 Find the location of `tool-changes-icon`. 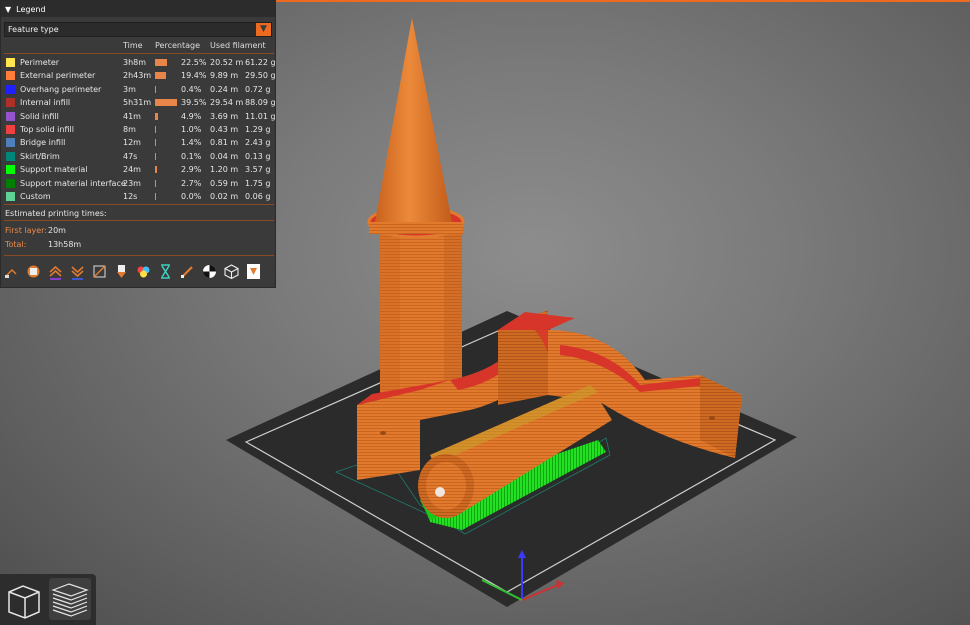

tool-changes-icon is located at coordinates (121, 271).